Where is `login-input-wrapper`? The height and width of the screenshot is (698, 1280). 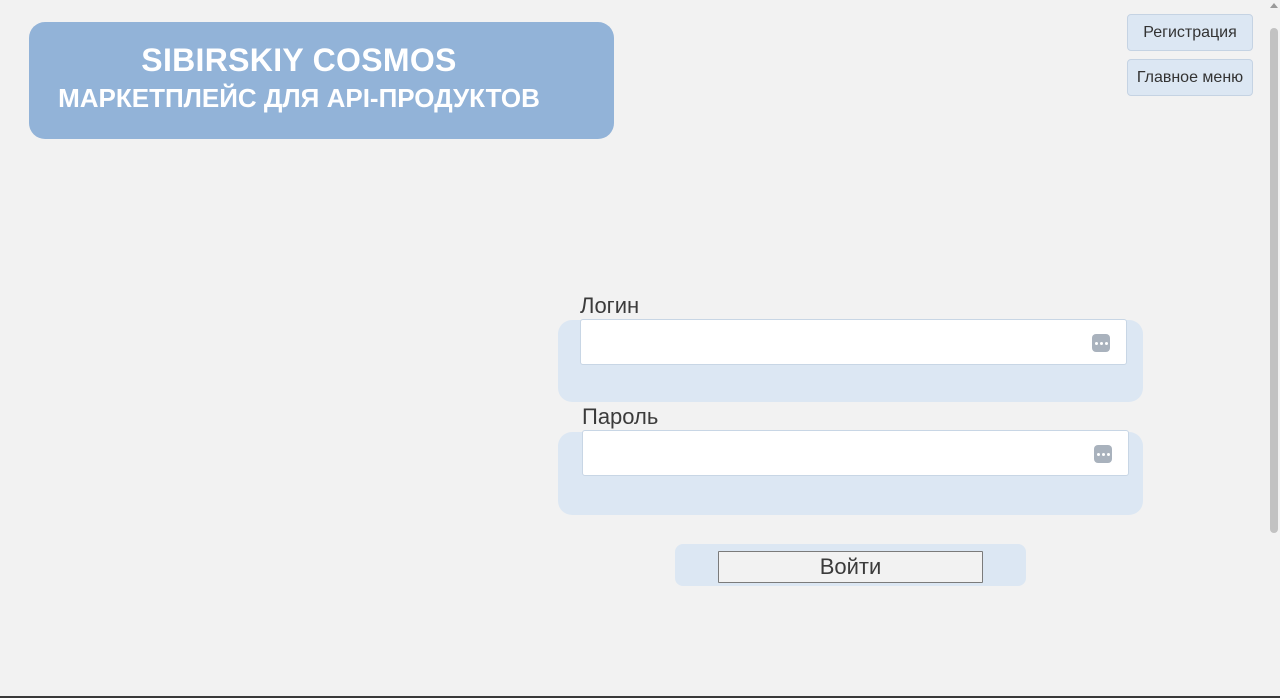 login-input-wrapper is located at coordinates (853, 342).